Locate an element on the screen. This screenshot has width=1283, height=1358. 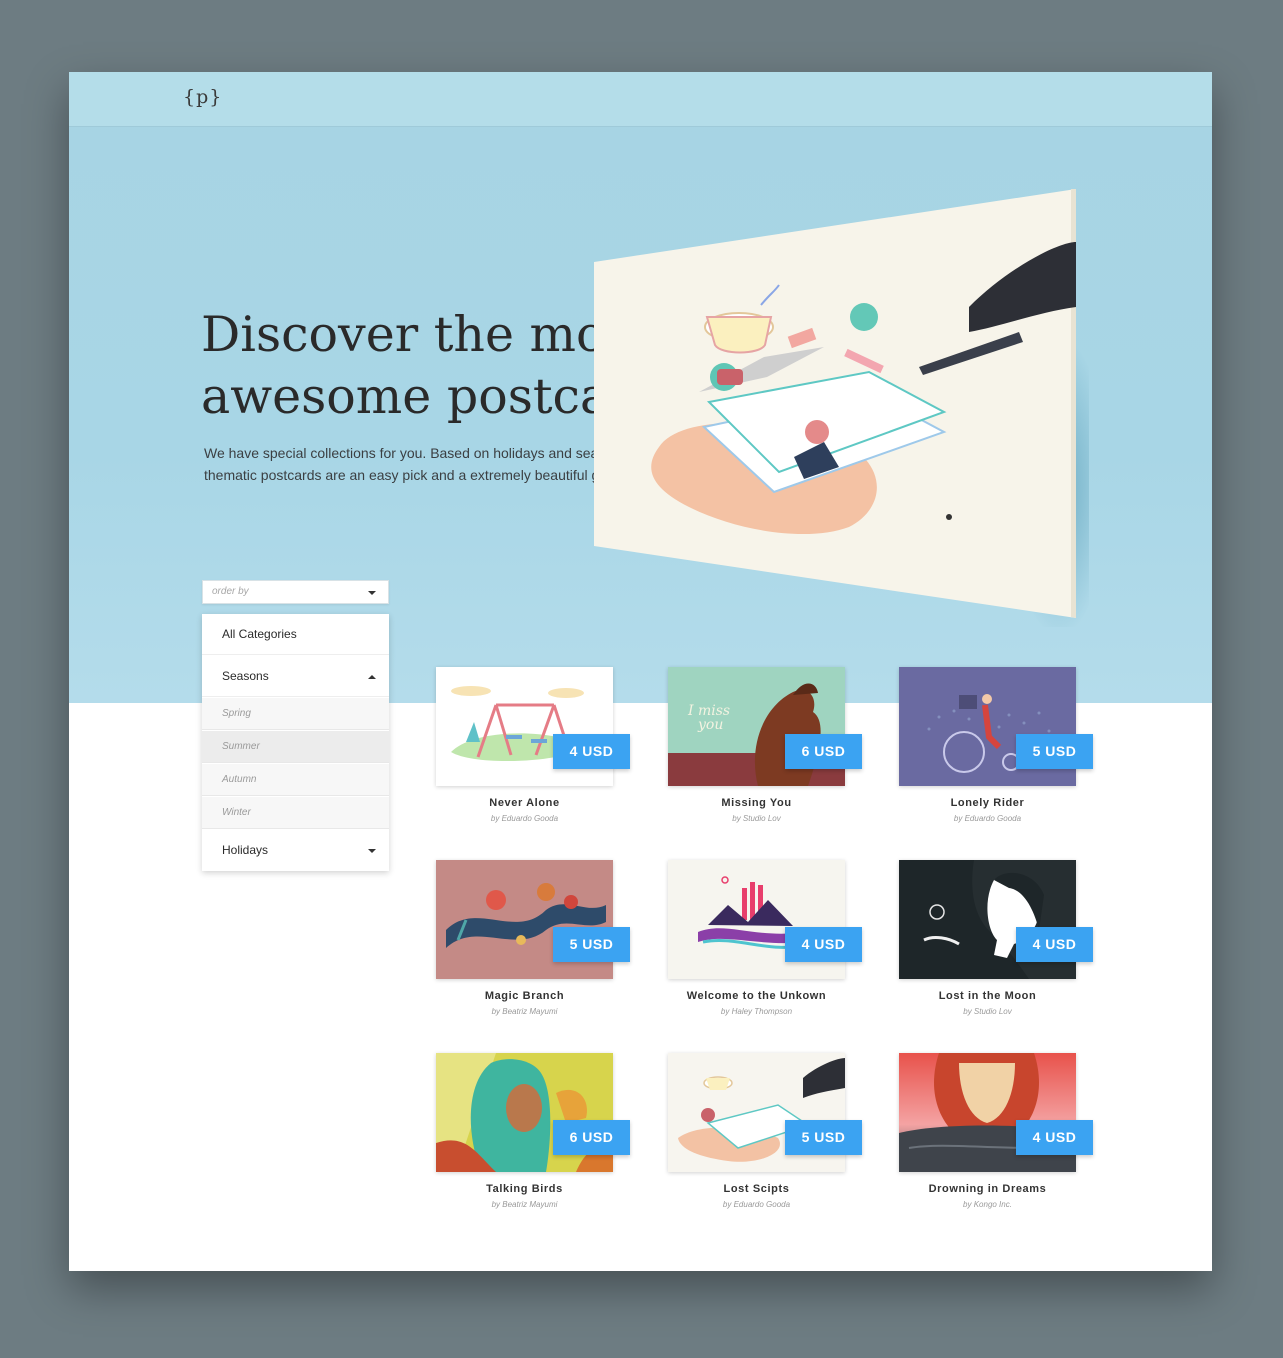
product-title: Lonely Rider is located at coordinates (987, 803).